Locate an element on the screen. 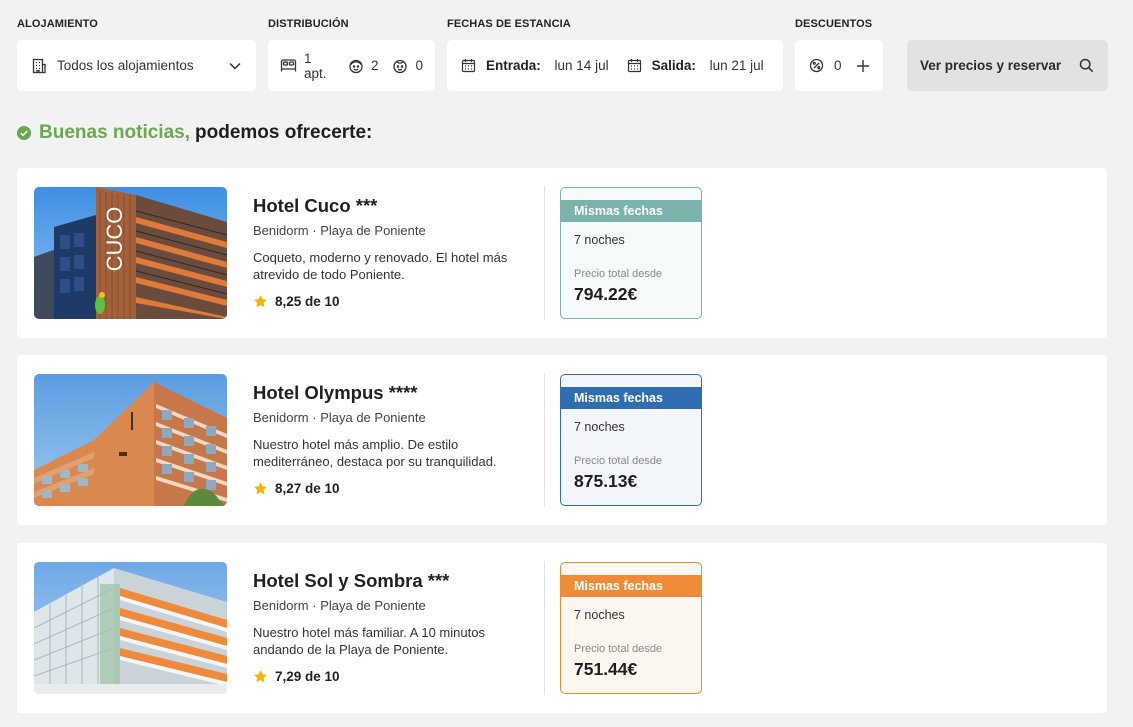  hotel-rating-value: 8,27 de 10 is located at coordinates (307, 488).